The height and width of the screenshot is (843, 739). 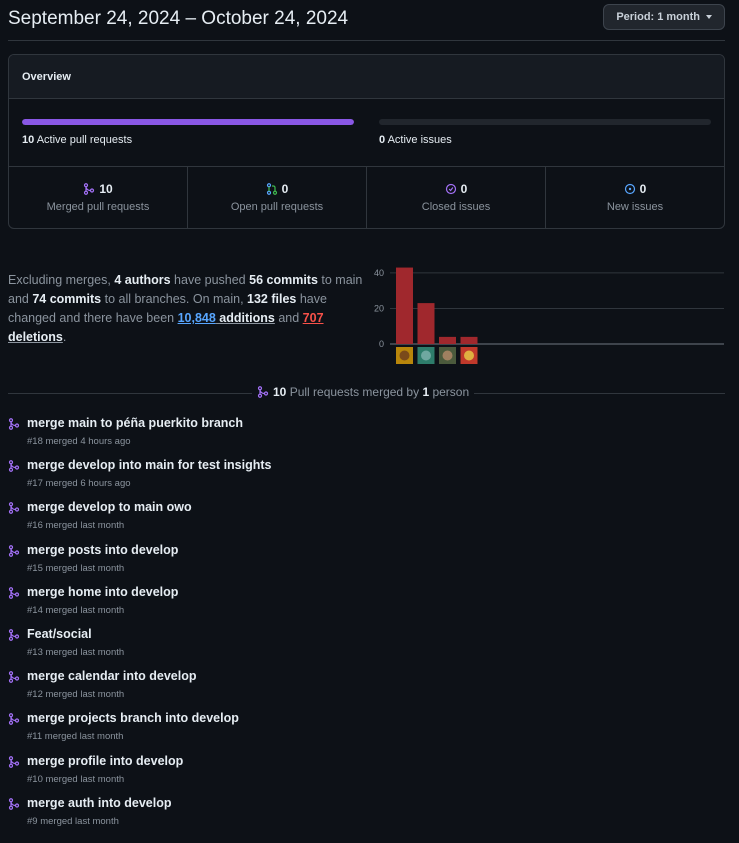 I want to click on active-prs-count: 10, so click(x=28, y=140).